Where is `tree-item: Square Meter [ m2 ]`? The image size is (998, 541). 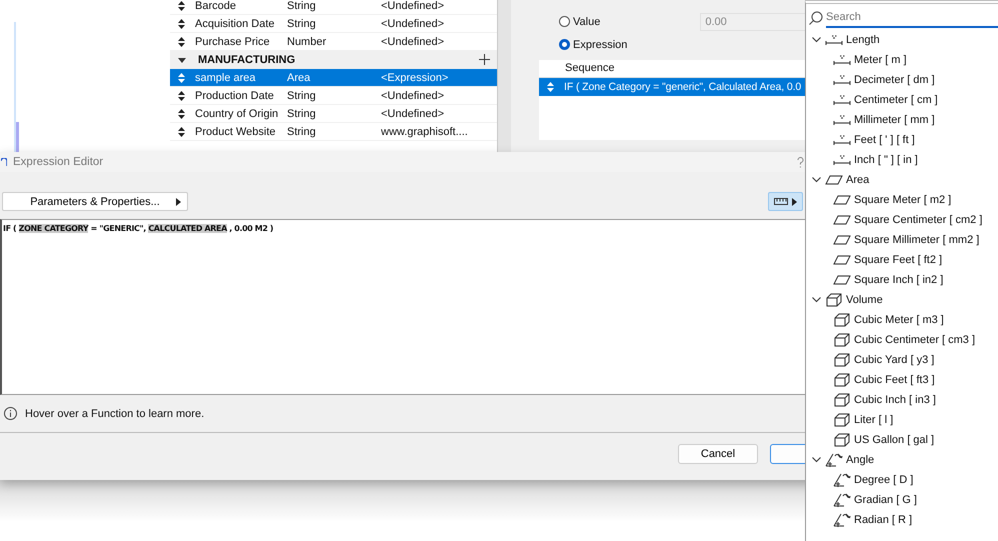 tree-item: Square Meter [ m2 ] is located at coordinates (902, 200).